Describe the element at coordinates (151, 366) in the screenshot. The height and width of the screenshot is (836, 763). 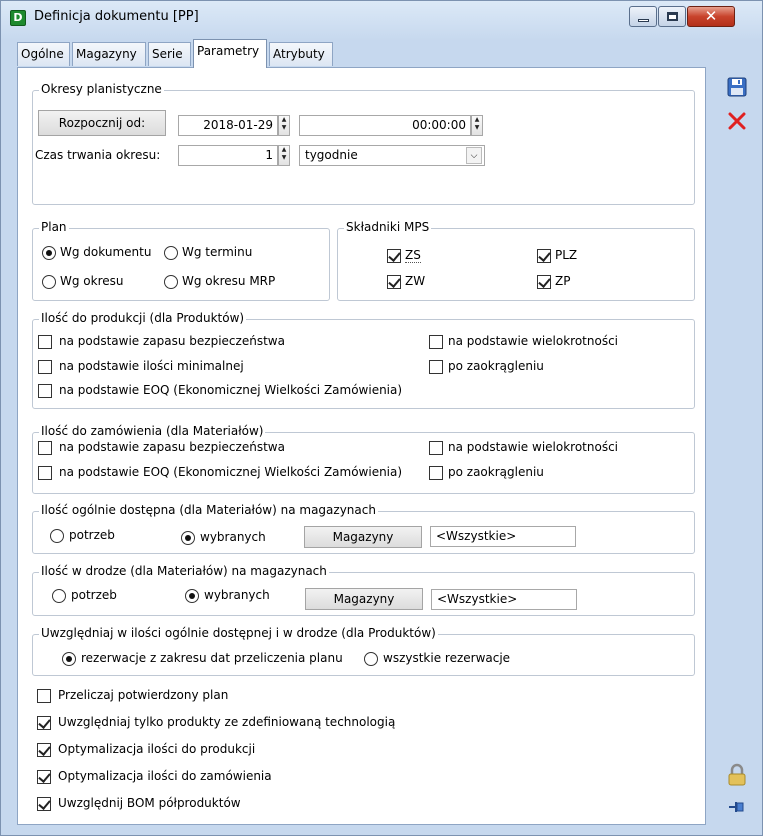
I see `produkcja-label-minimalnej: na podstawie ilości minimalnej` at that location.